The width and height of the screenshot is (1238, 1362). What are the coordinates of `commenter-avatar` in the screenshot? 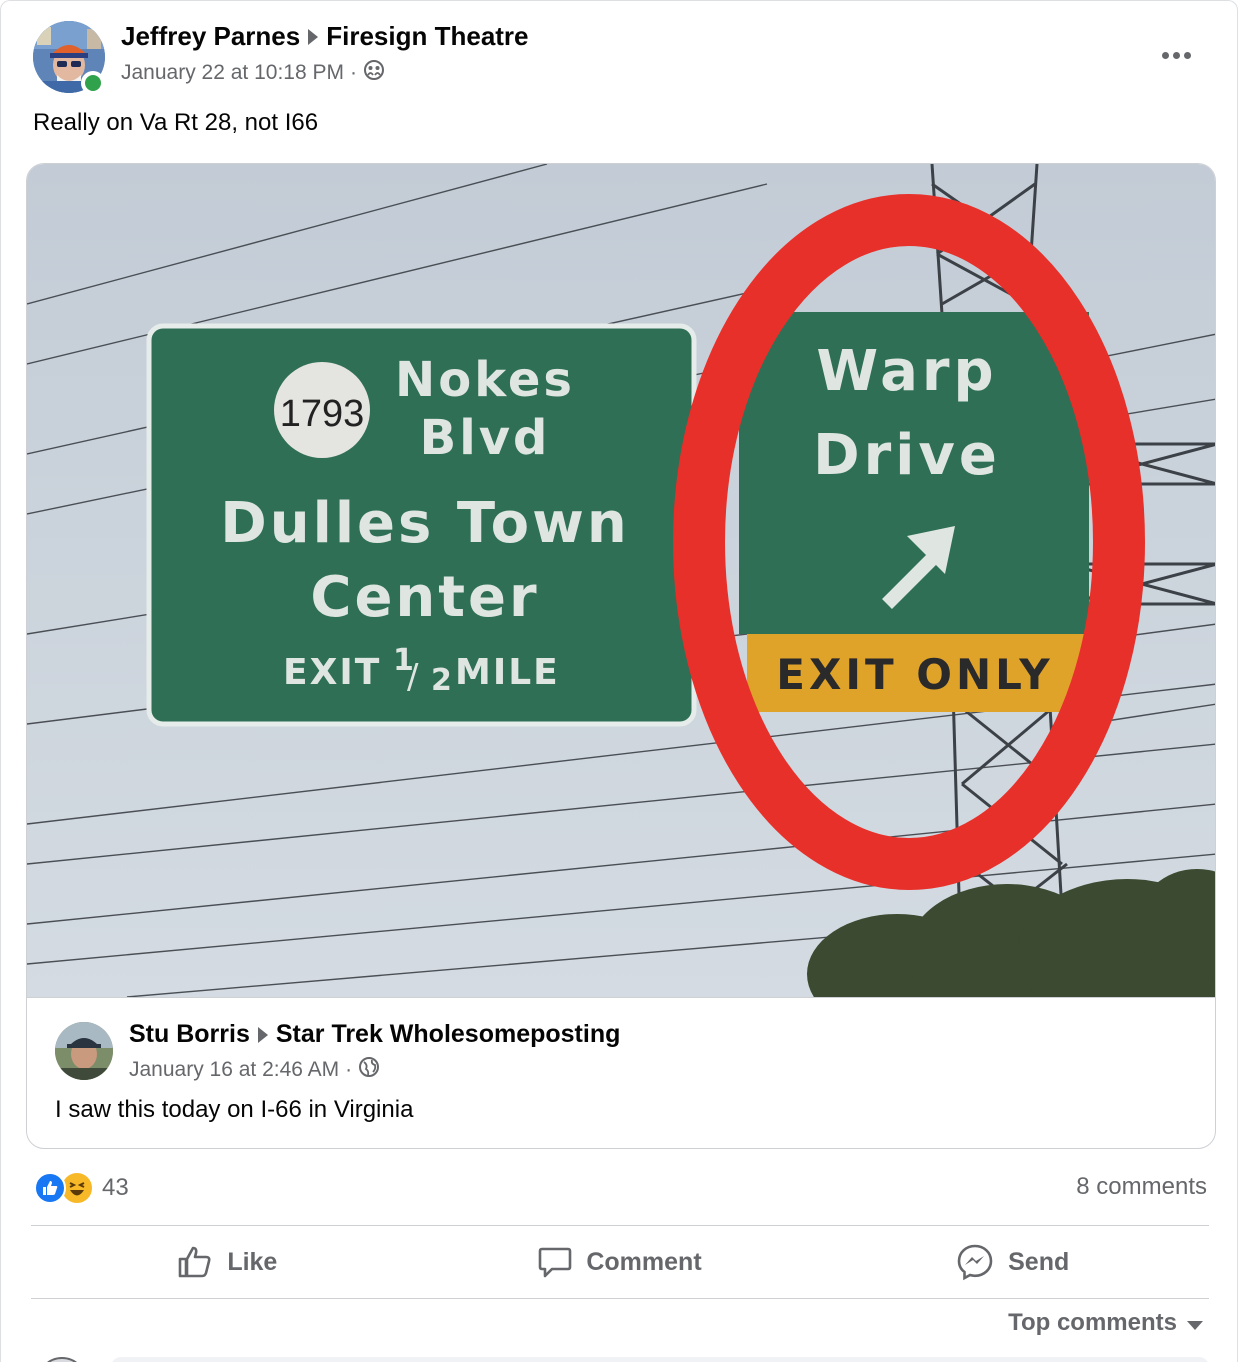 It's located at (62, 1359).